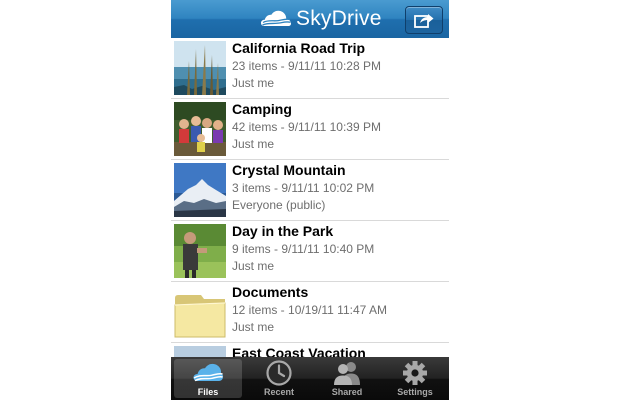  I want to click on tab-recent: Recent, so click(279, 378).